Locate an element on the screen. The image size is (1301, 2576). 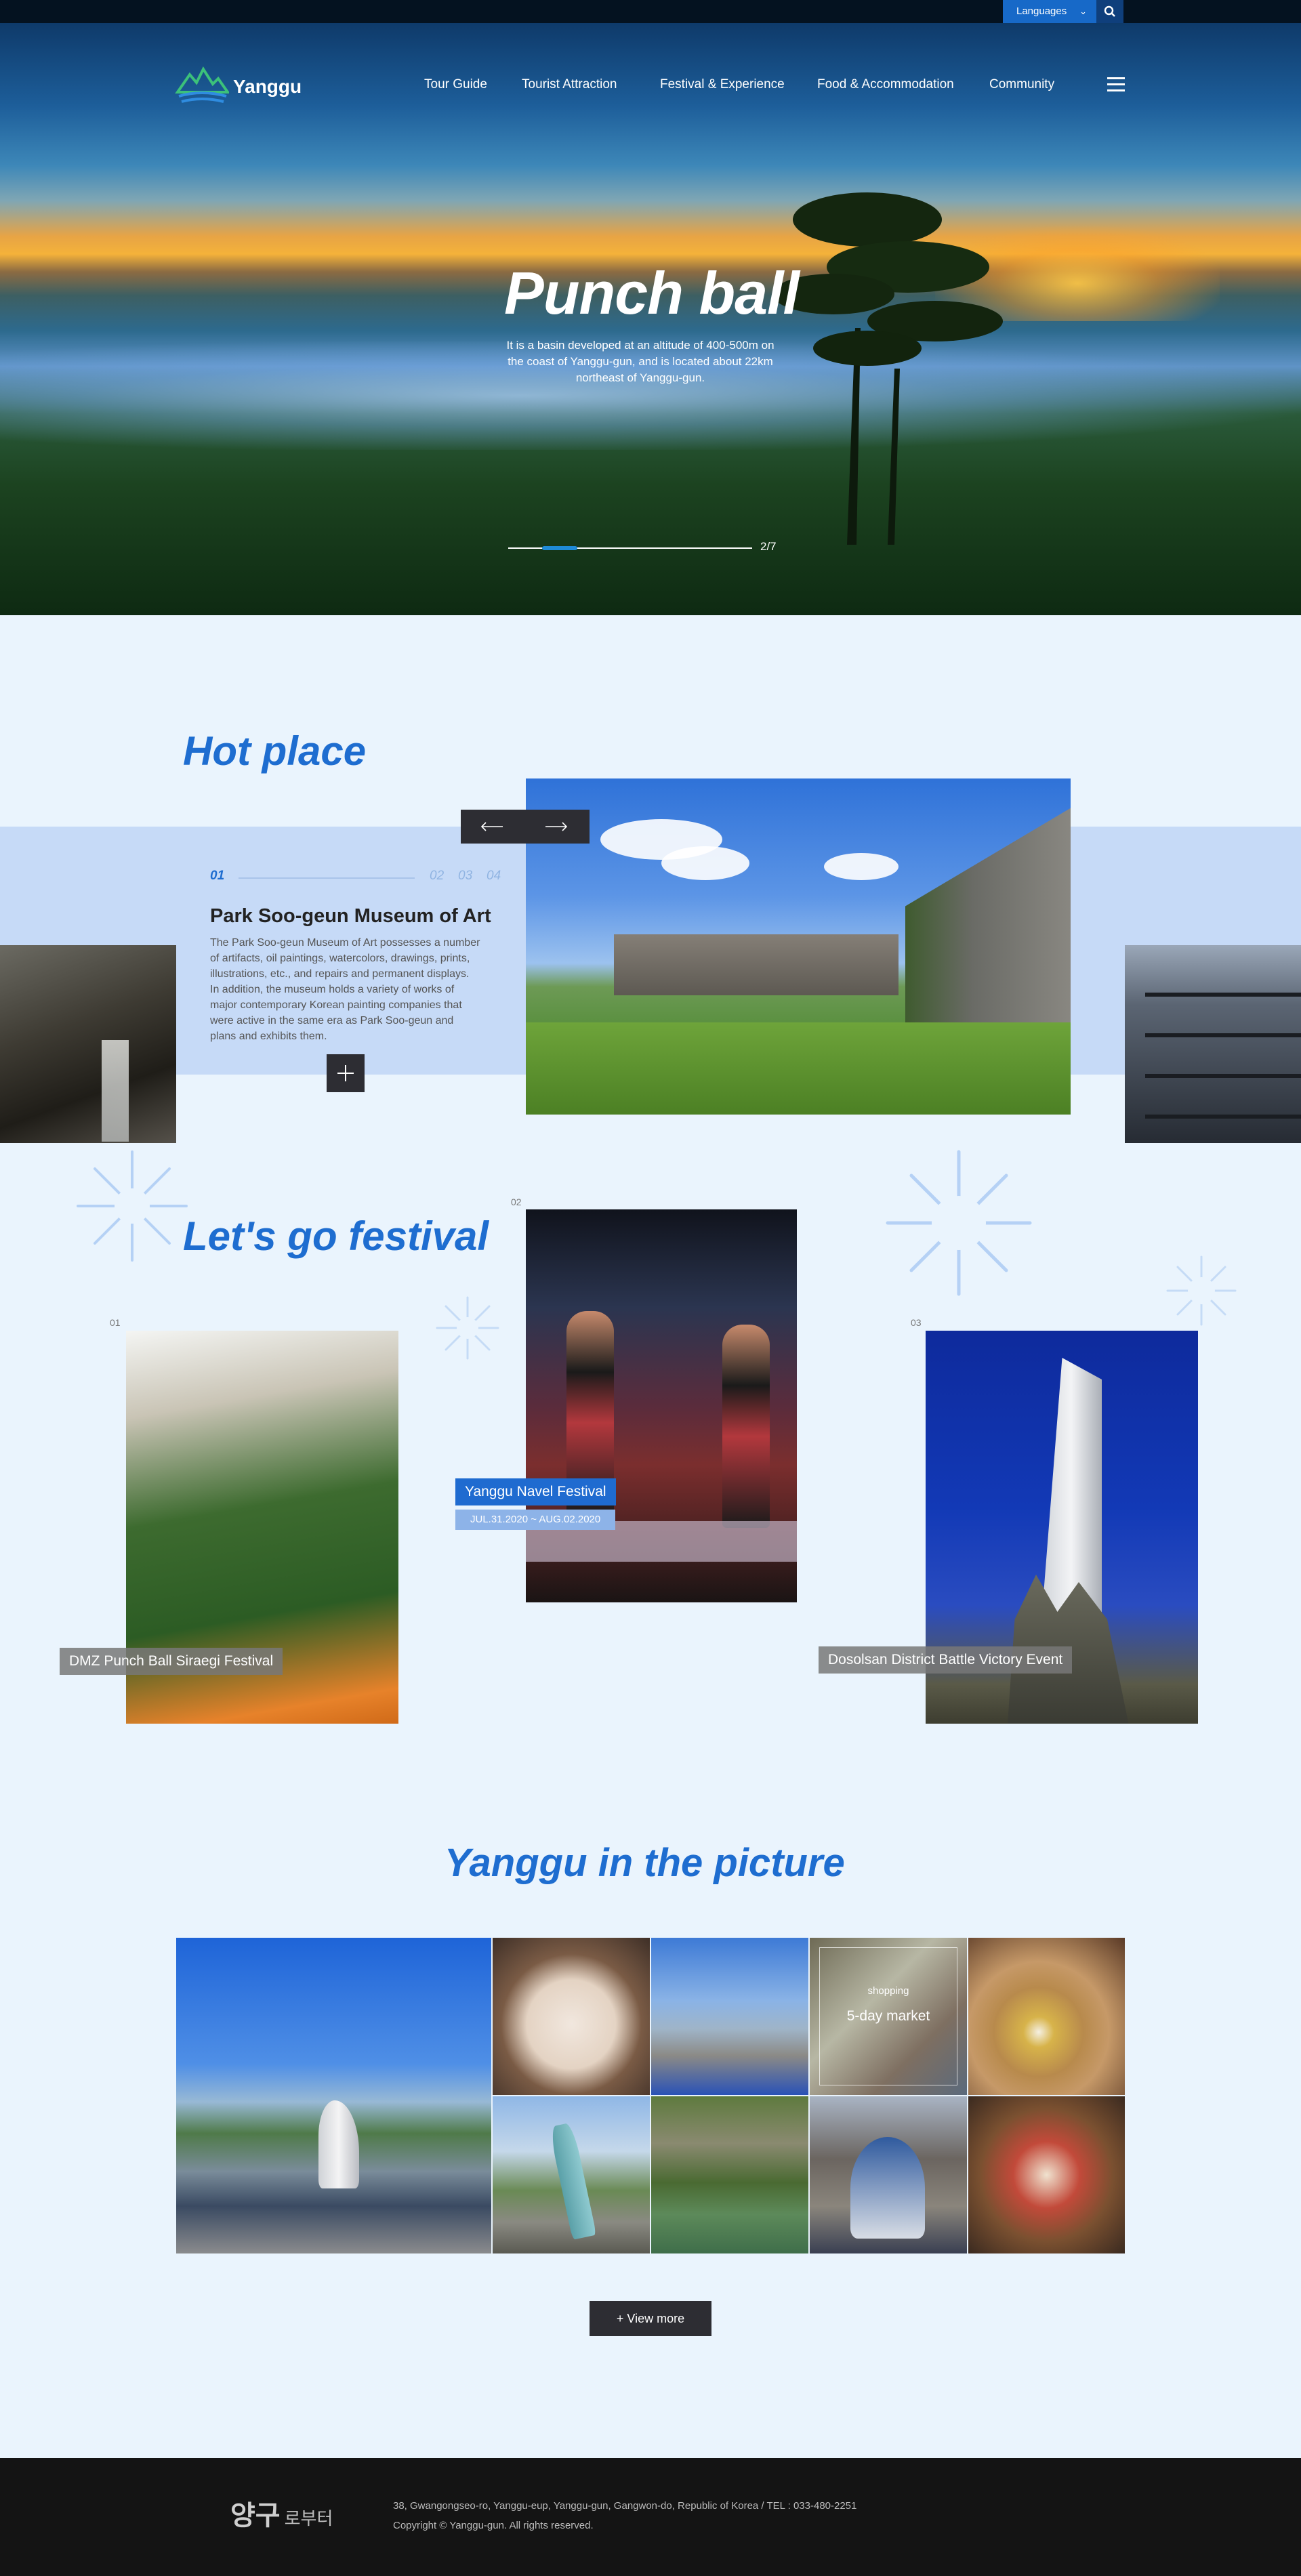
hot-place-main-image is located at coordinates (798, 946).